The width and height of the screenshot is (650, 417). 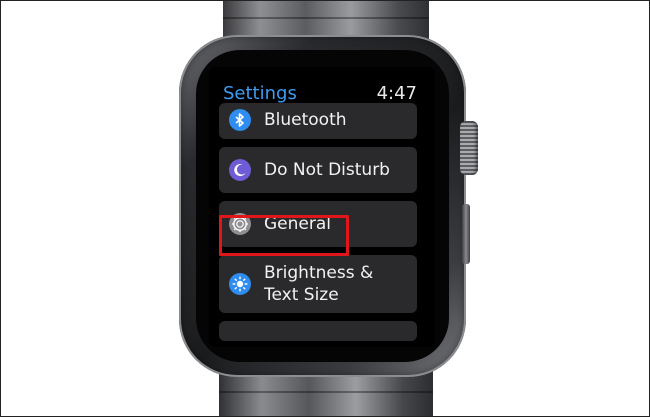 What do you see at coordinates (284, 235) in the screenshot?
I see `highlight-box-general` at bounding box center [284, 235].